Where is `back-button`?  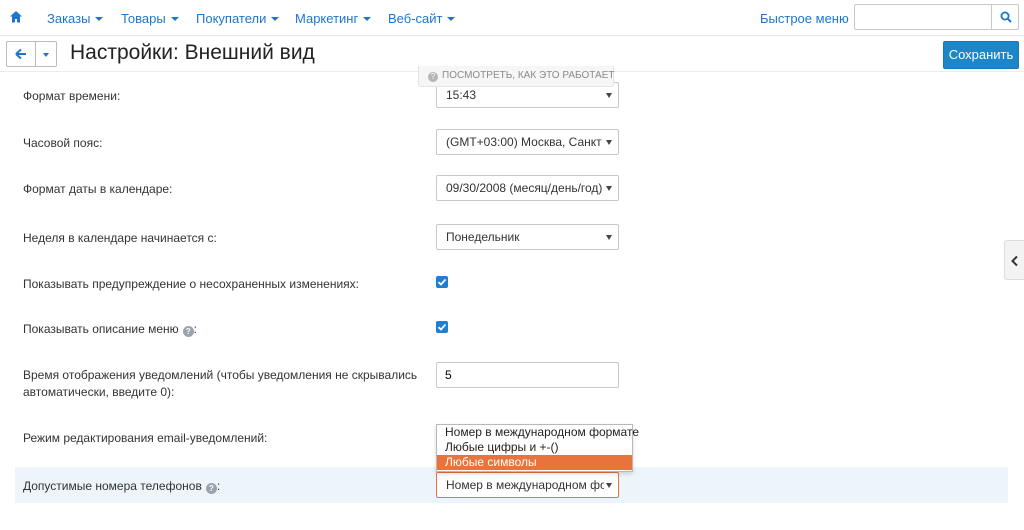 back-button is located at coordinates (21, 54).